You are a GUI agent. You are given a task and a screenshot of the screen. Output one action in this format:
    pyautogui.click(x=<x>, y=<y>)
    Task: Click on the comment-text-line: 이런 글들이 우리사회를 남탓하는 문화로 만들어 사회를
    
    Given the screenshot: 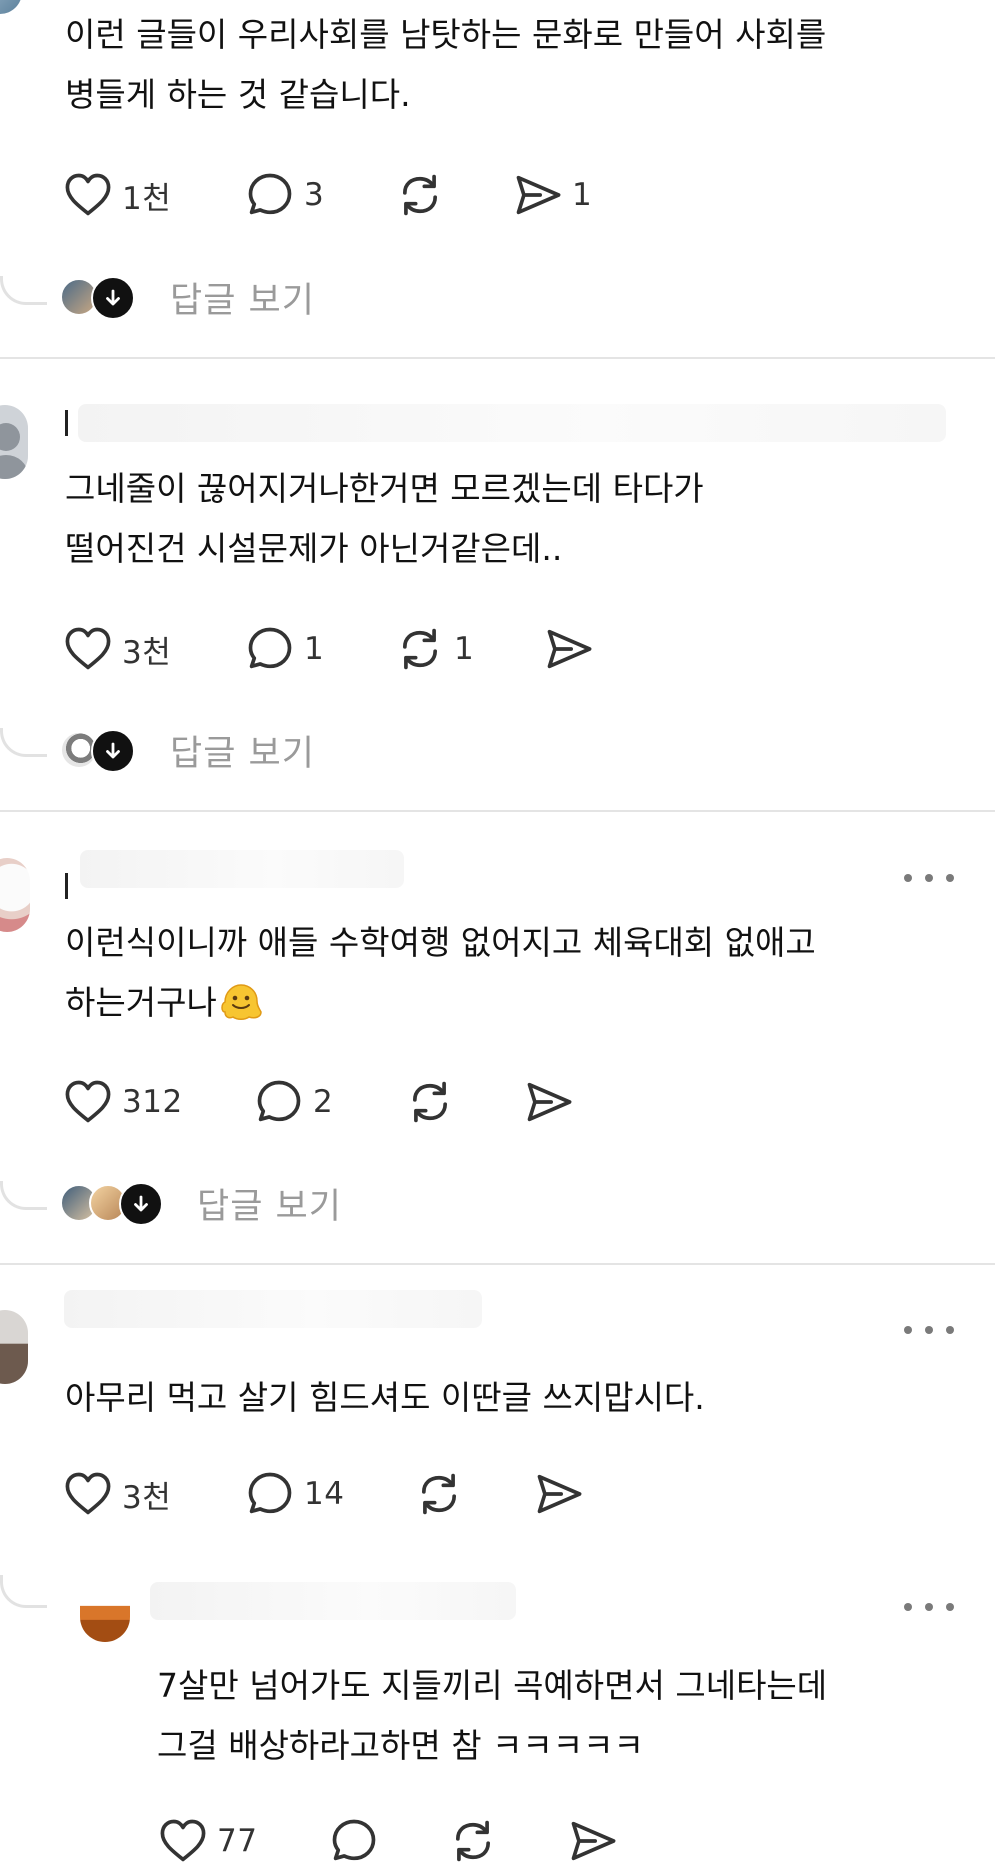 What is the action you would take?
    pyautogui.click(x=446, y=34)
    